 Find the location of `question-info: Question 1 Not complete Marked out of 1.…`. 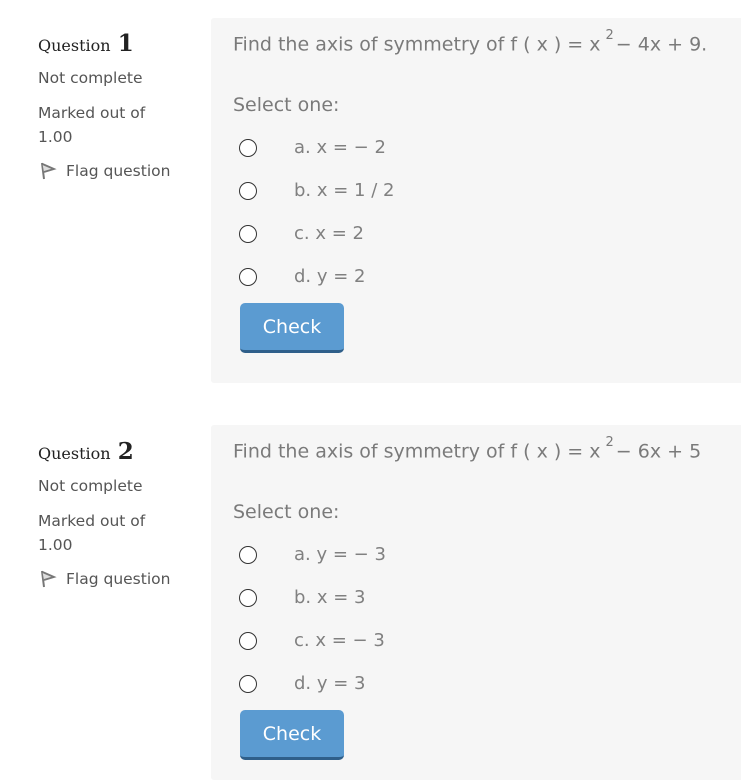

question-info: Question 1 Not complete Marked out of 1.… is located at coordinates (120, 105).